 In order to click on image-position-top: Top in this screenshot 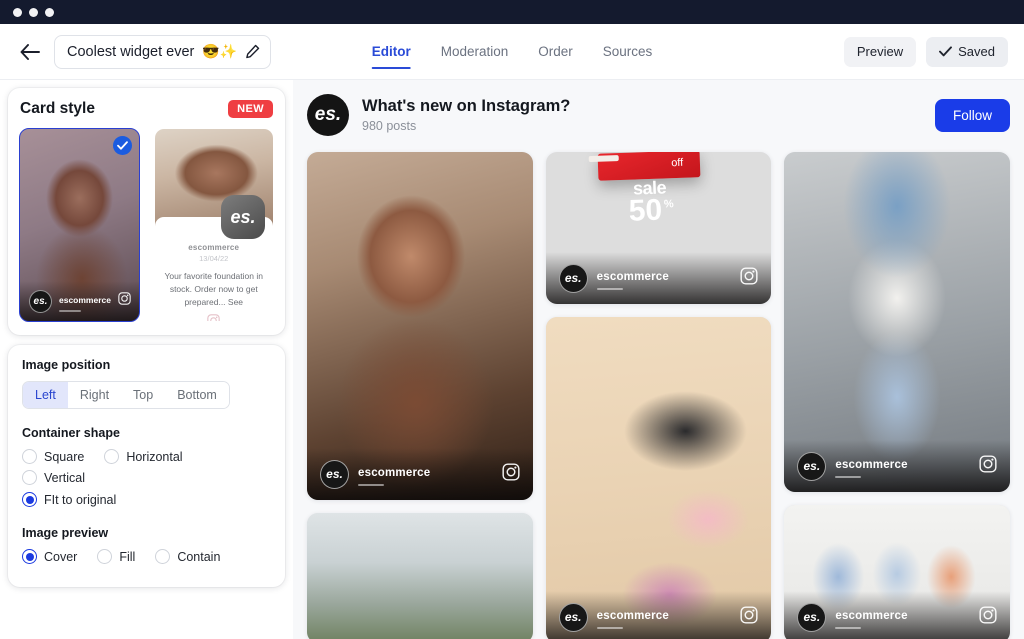, I will do `click(143, 395)`.